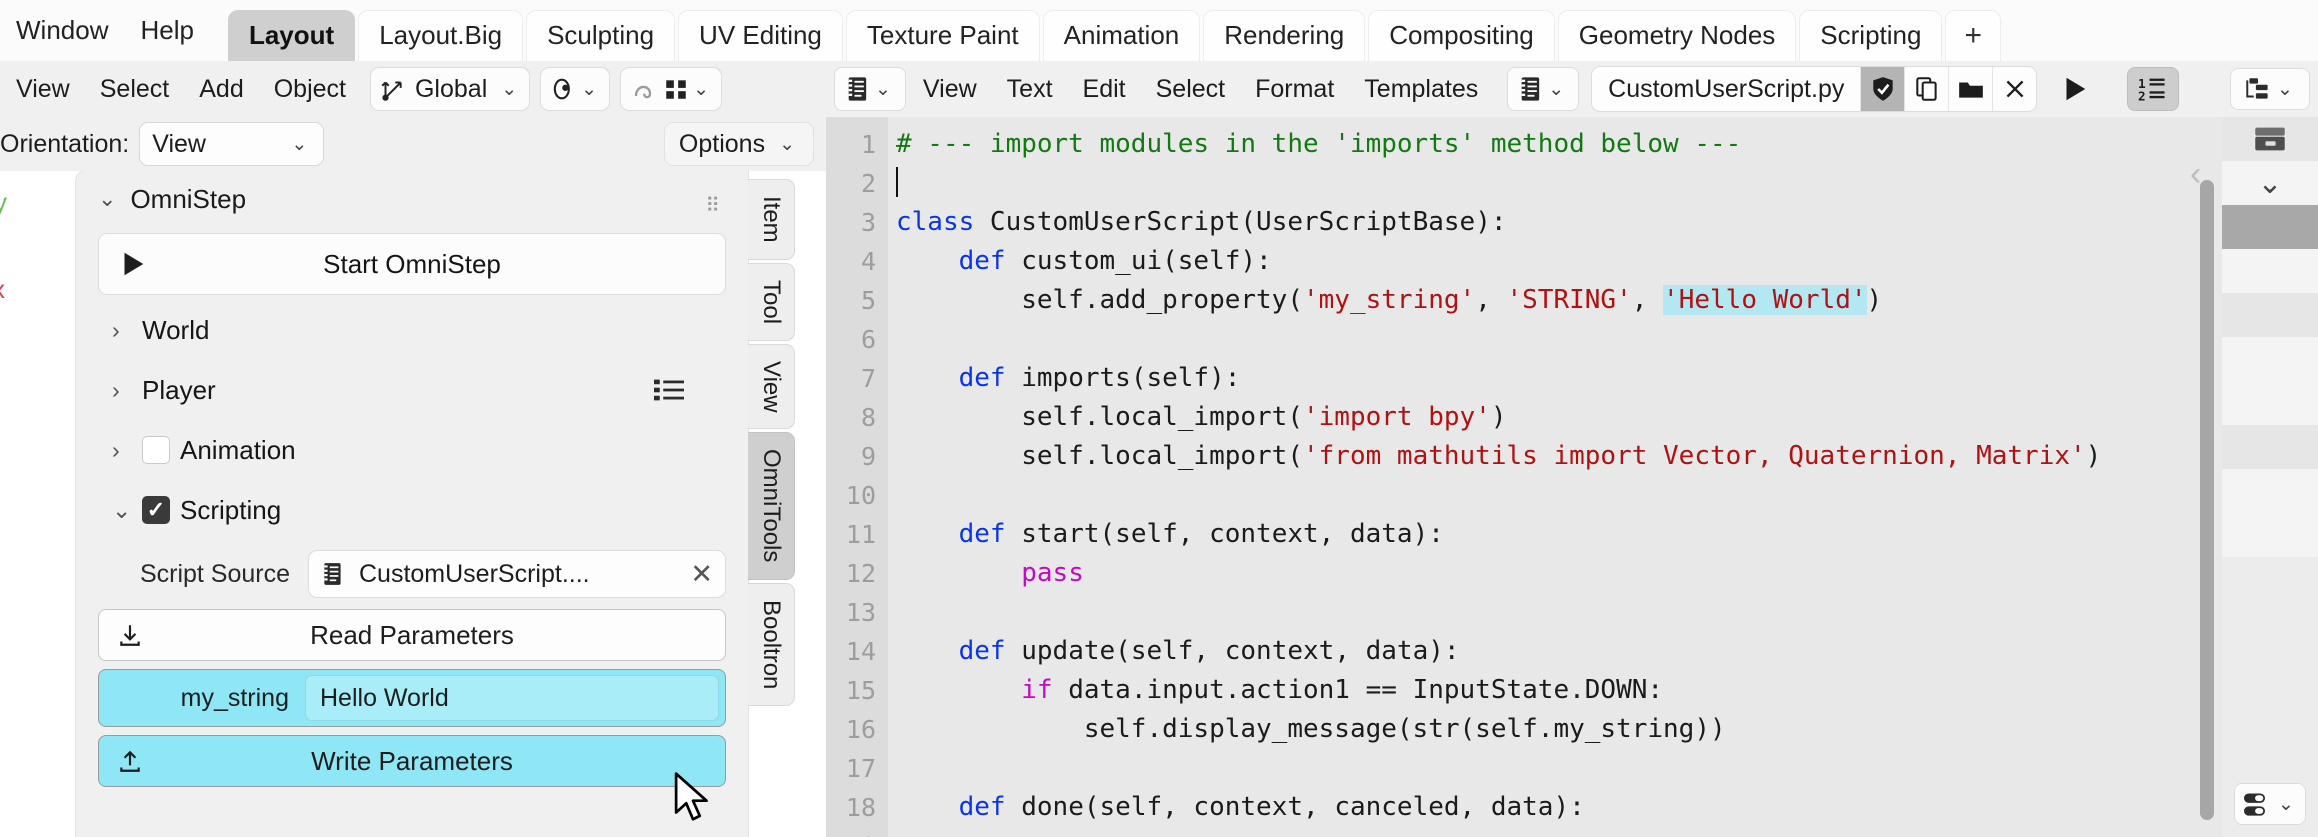 This screenshot has height=837, width=2318. I want to click on viewport-menu-select: Select, so click(134, 89).